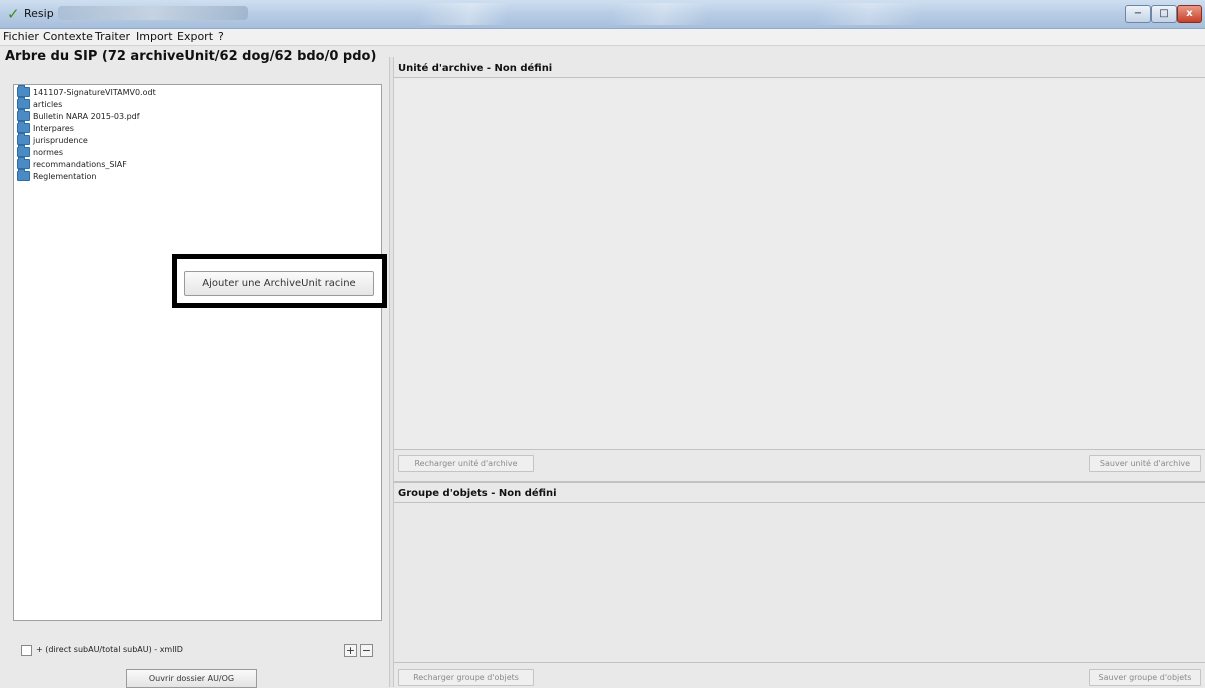 This screenshot has width=1205, height=688. I want to click on tree-item-label: Interpares, so click(53, 128).